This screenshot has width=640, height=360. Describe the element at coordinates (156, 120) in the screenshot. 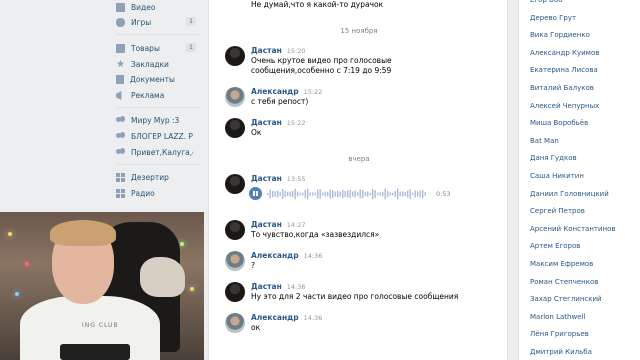

I see `nav-item-group-1: Миру Мур :3` at that location.